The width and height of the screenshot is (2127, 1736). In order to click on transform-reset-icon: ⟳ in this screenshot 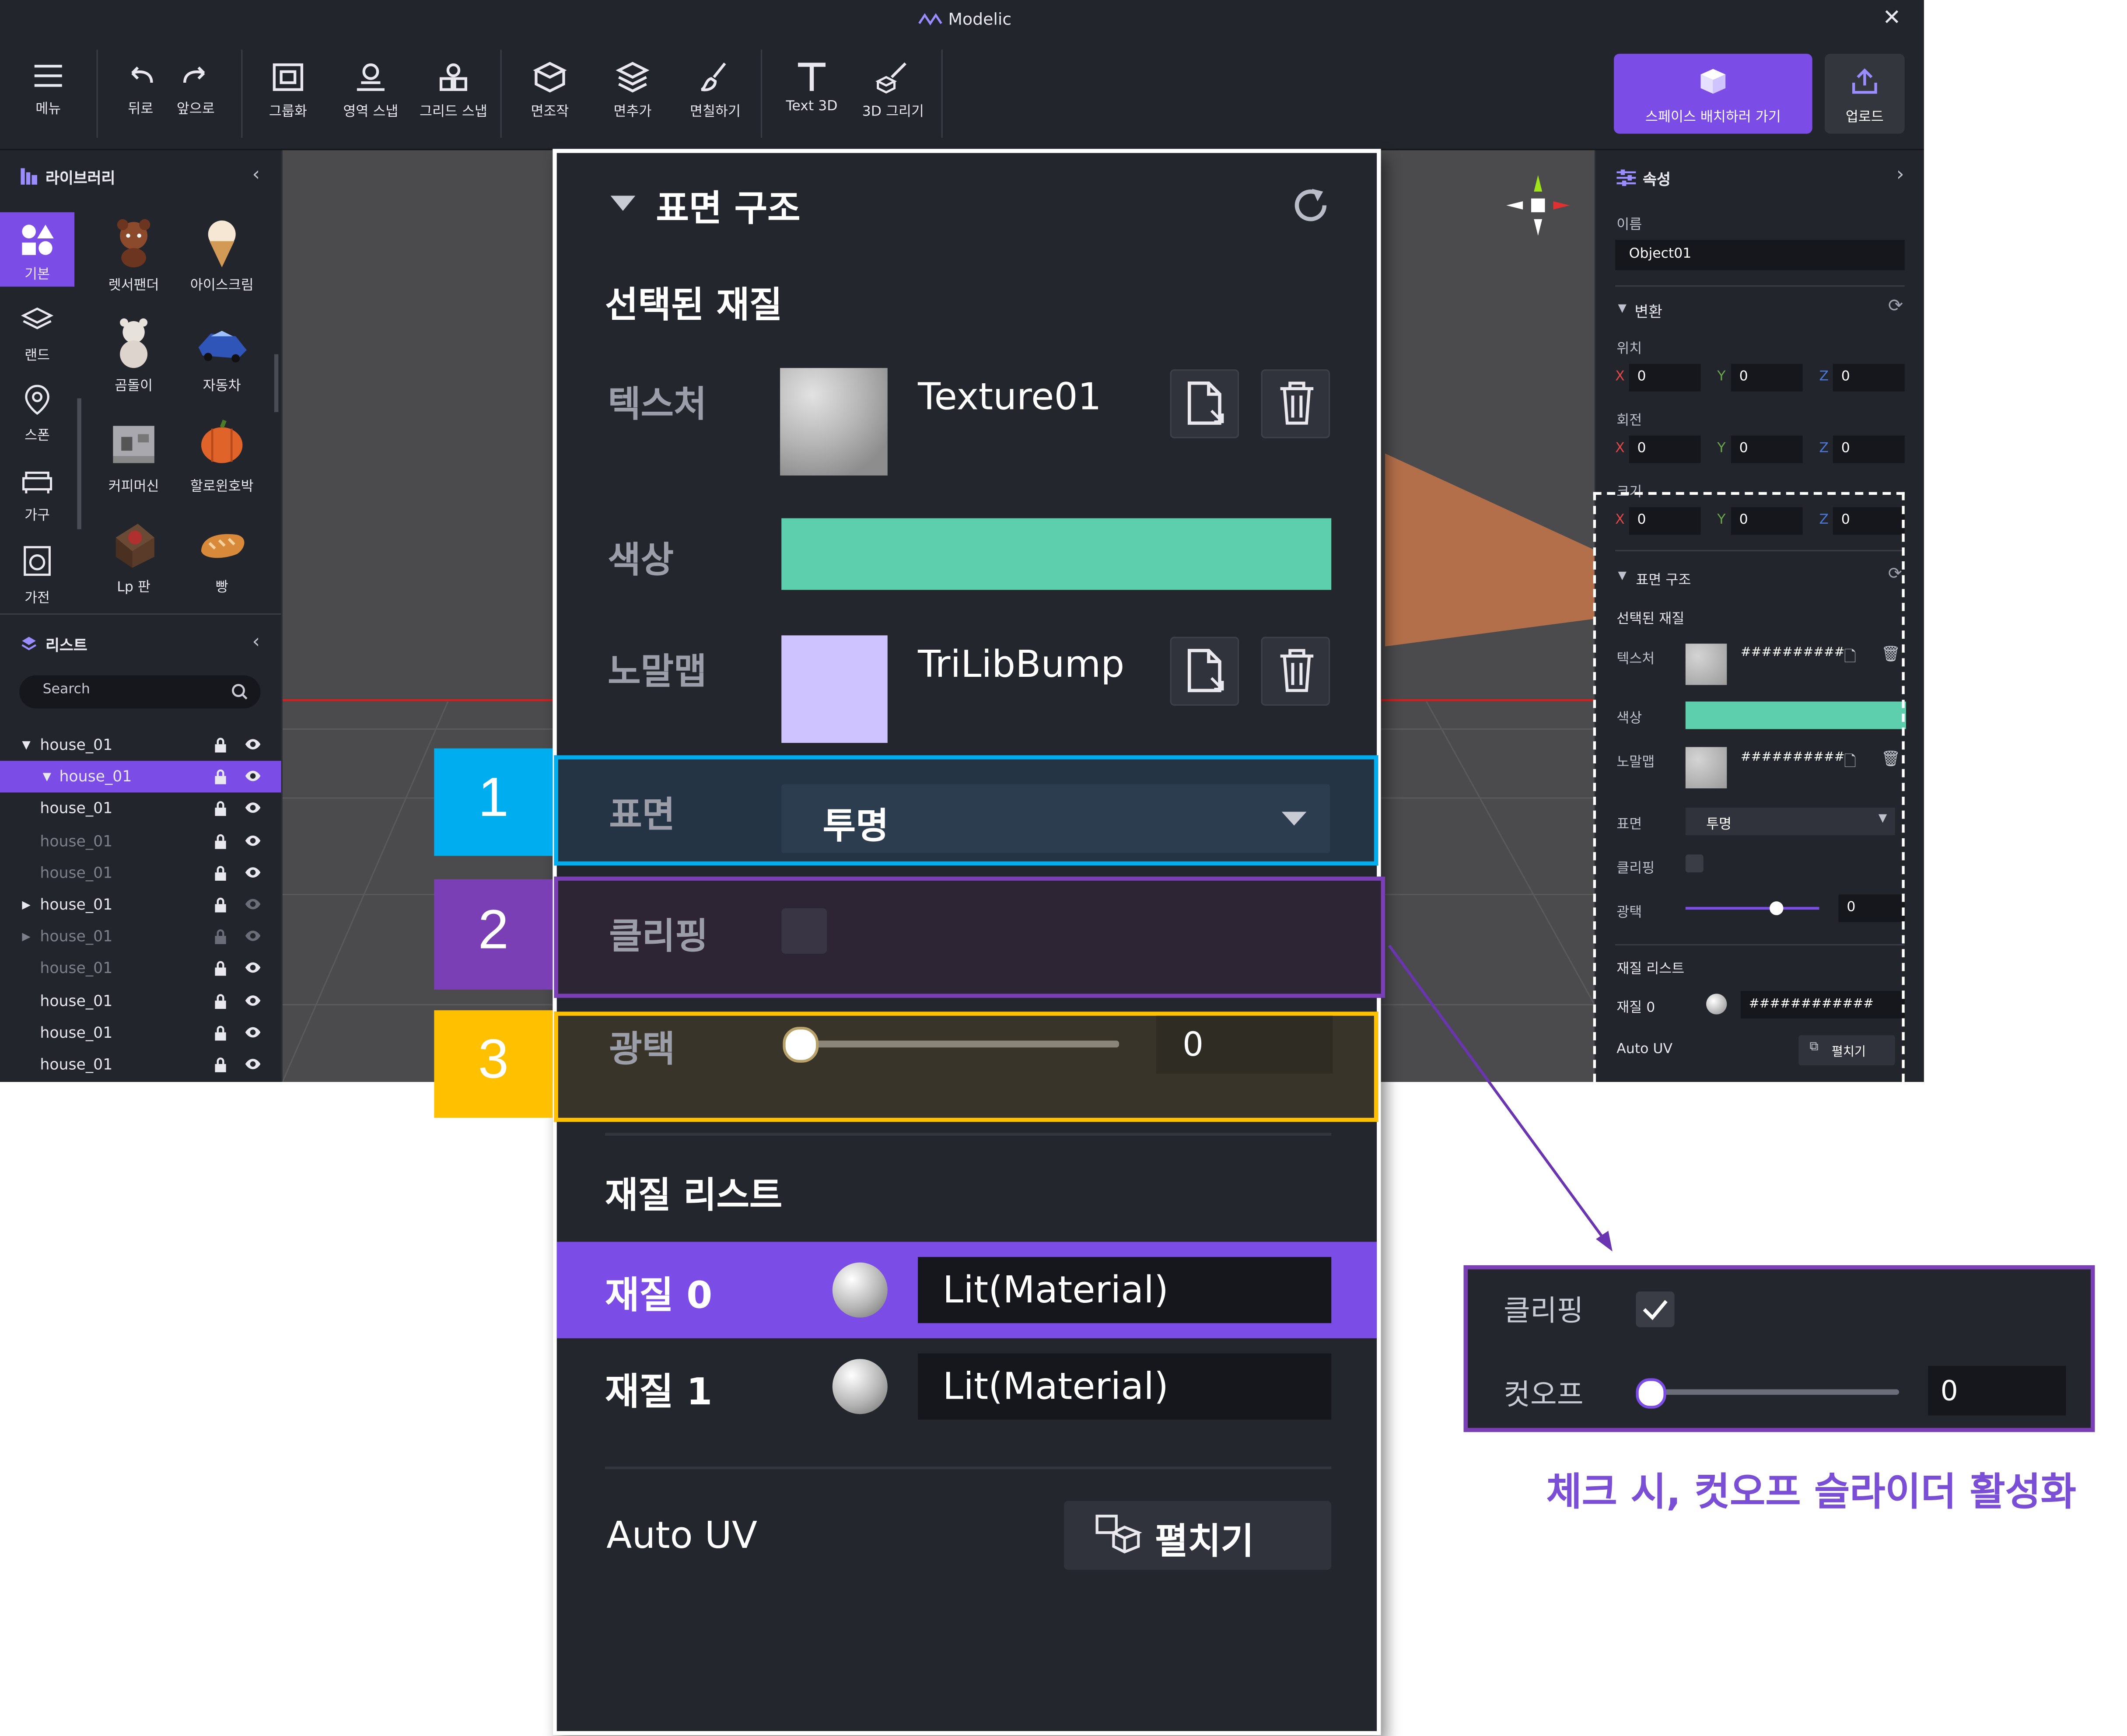, I will do `click(1895, 306)`.